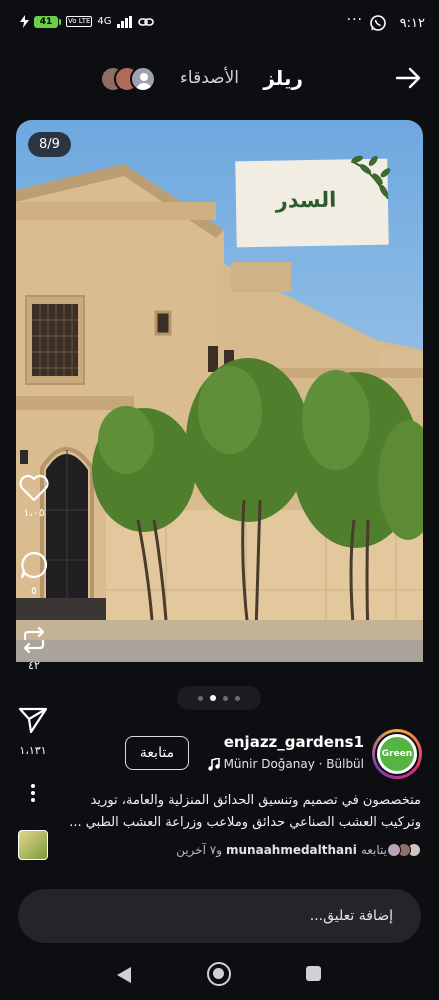  I want to click on system-nav-bar, so click(219, 975).